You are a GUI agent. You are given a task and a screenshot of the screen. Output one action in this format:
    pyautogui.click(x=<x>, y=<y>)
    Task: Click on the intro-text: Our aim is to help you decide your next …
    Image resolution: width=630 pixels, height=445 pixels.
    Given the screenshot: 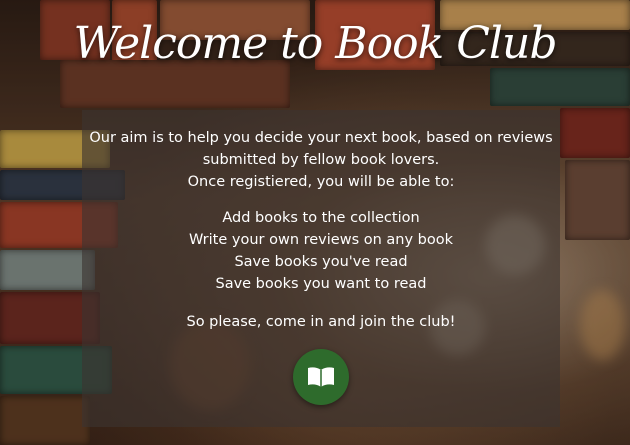 What is the action you would take?
    pyautogui.click(x=321, y=160)
    